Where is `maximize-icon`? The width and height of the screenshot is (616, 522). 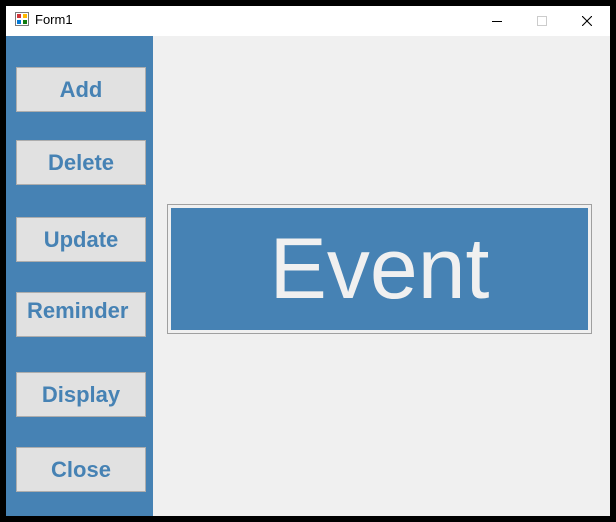
maximize-icon is located at coordinates (542, 21).